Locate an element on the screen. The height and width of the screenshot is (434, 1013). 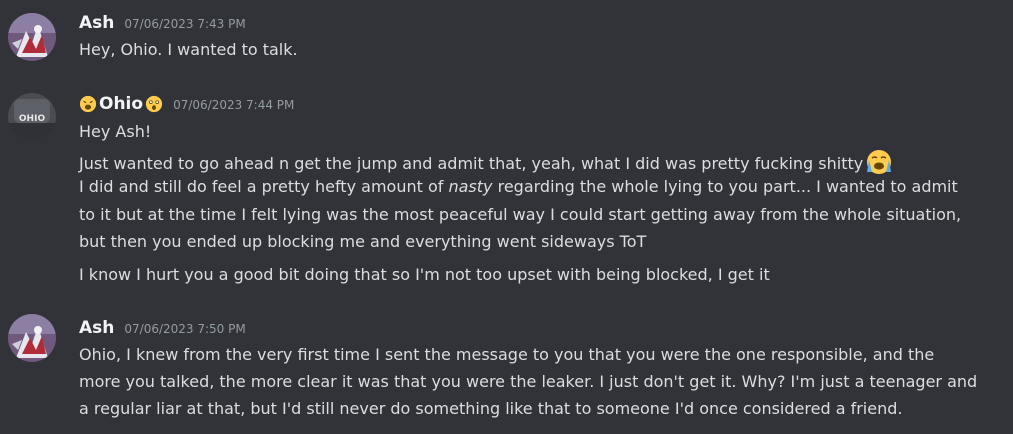
message-header: Ash 07/06/2023 7:43 PM is located at coordinates (162, 23).